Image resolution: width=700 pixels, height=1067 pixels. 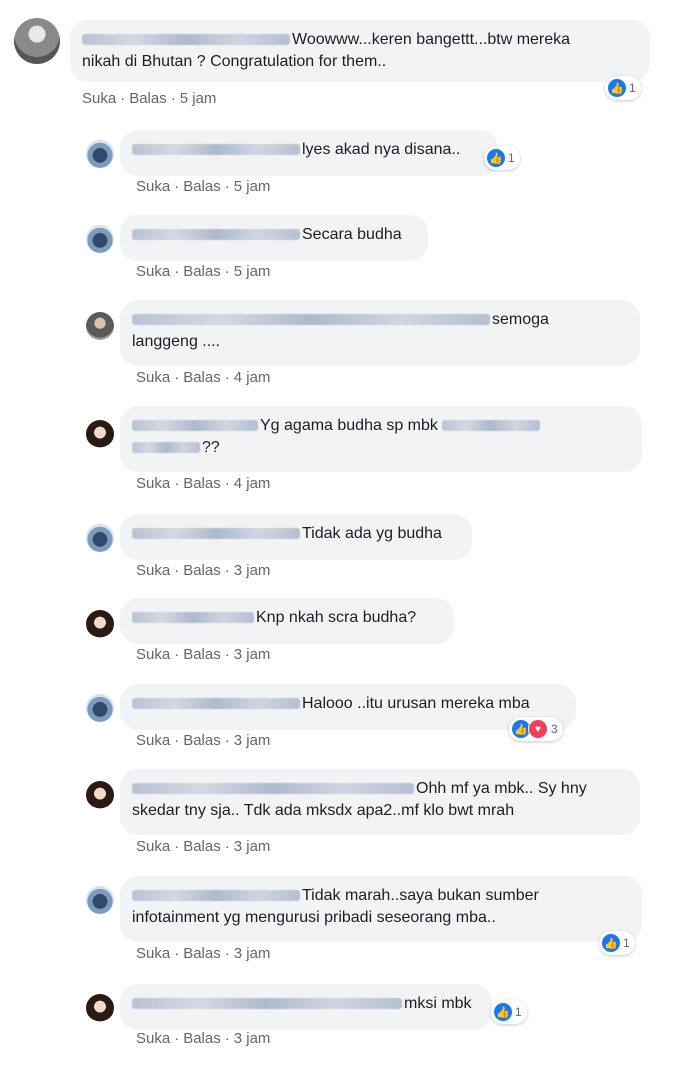 I want to click on comment-text-line-1: Knp nkah scra budha?, so click(x=287, y=618).